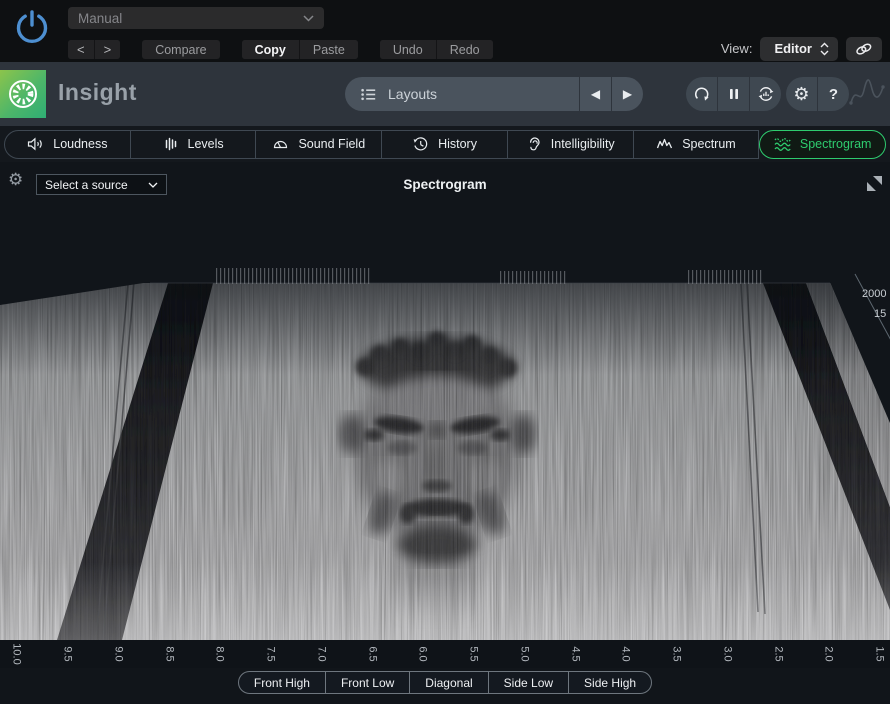 Image resolution: width=890 pixels, height=704 pixels. What do you see at coordinates (281, 144) in the screenshot?
I see `sound-field-icon` at bounding box center [281, 144].